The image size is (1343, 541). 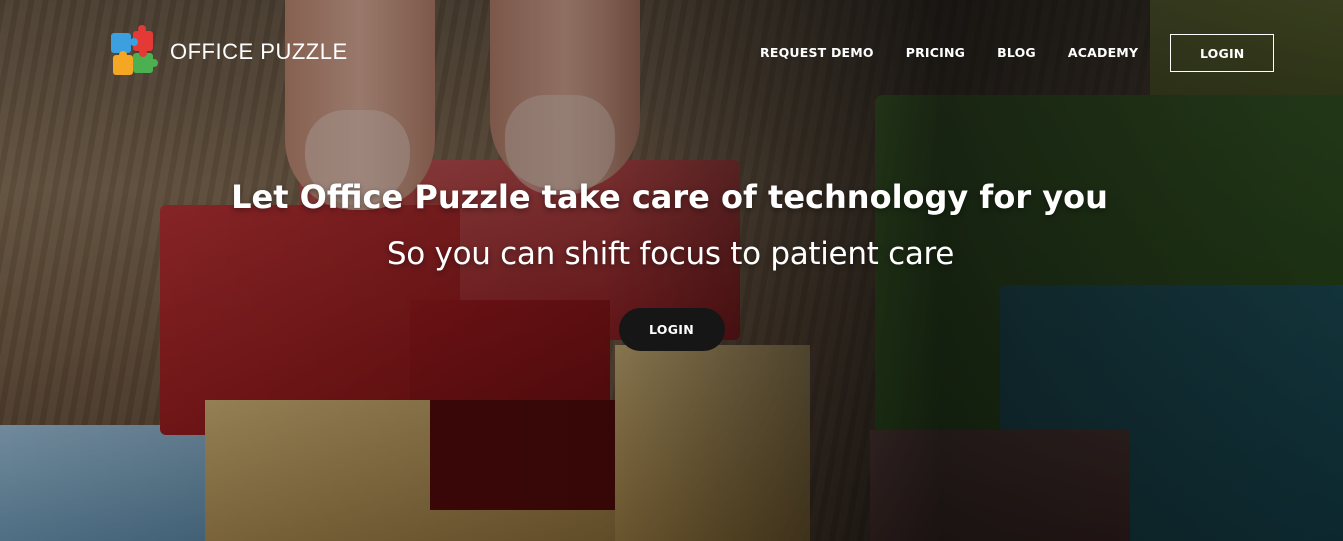 I want to click on nav-link-pricing: PRICING, so click(x=935, y=53).